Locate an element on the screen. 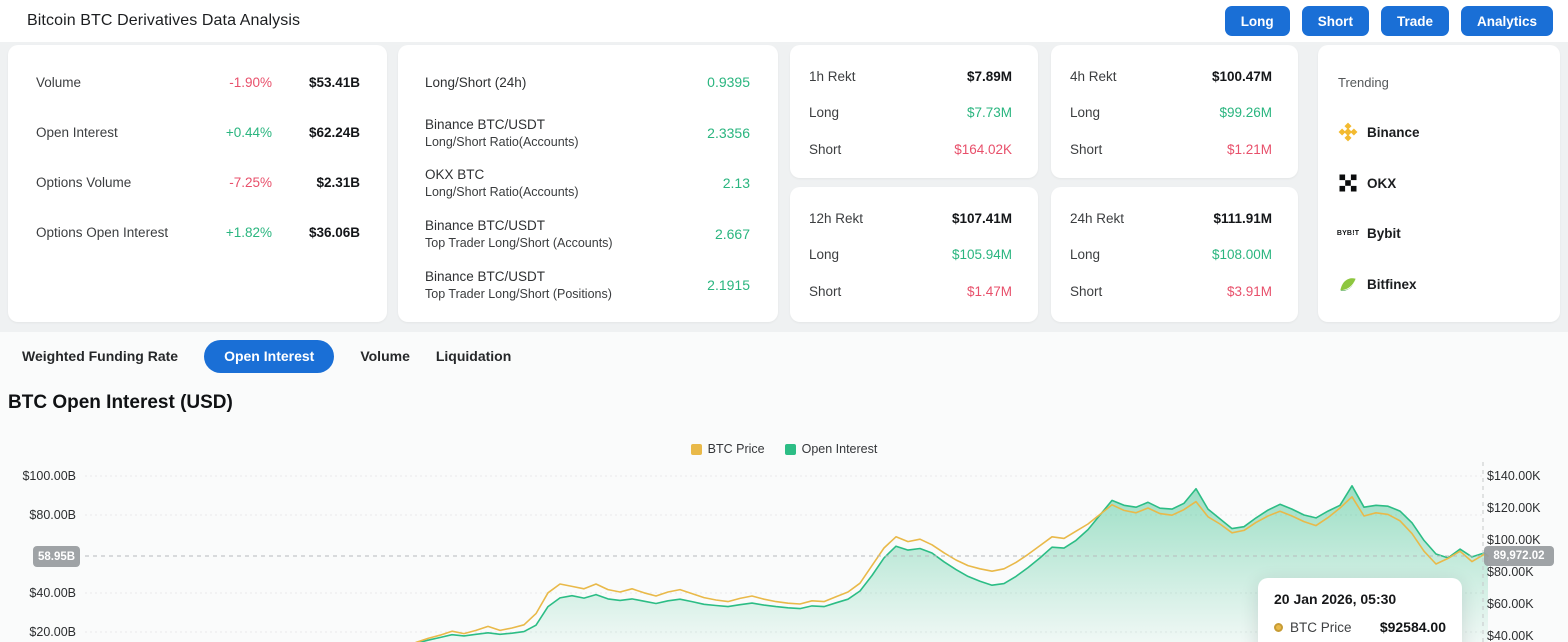 Image resolution: width=1568 pixels, height=642 pixels. axis-tick-label: $40.00K is located at coordinates (1510, 635).